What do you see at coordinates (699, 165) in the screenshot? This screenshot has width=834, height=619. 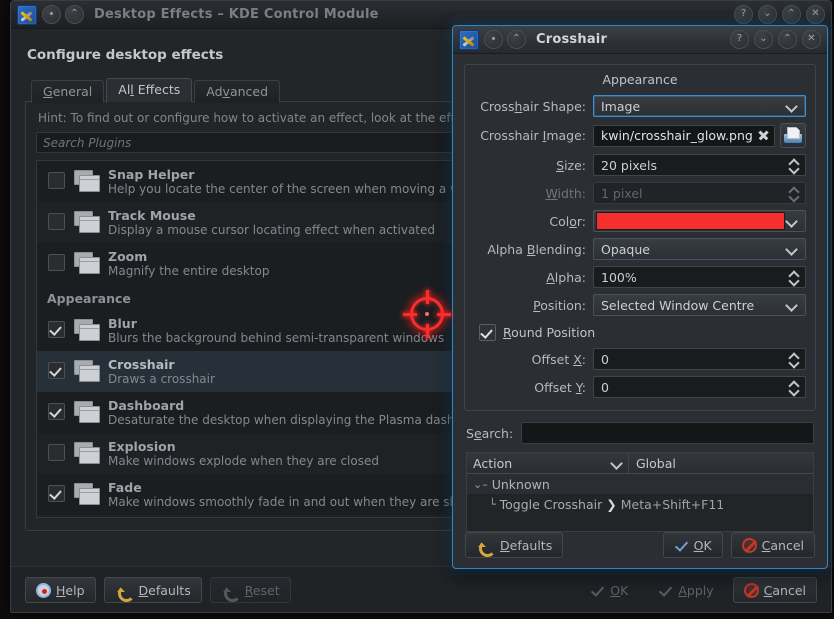 I see `size-spinbox: 20 pixels` at bounding box center [699, 165].